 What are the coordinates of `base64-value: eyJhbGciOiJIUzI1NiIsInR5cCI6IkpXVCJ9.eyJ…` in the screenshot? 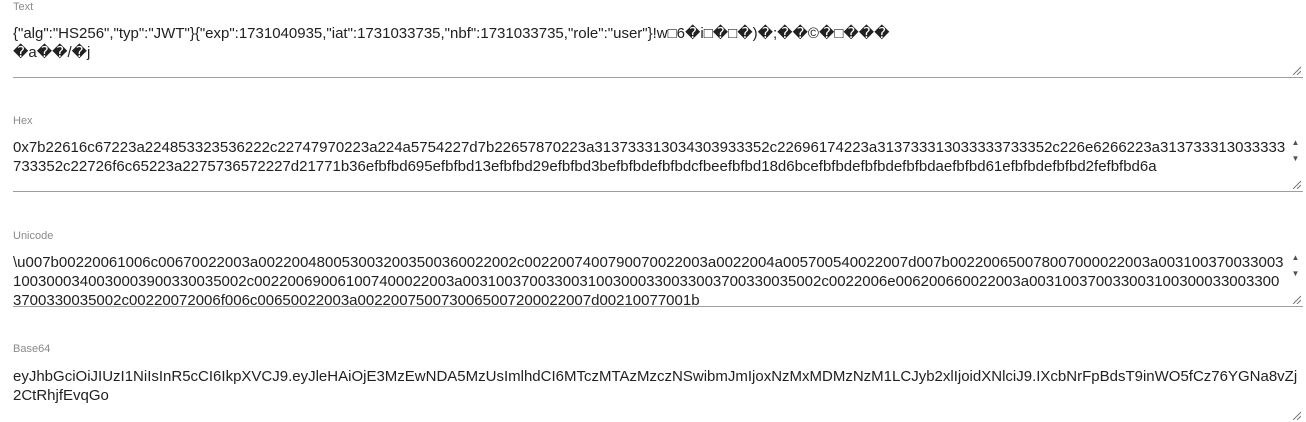 It's located at (658, 386).